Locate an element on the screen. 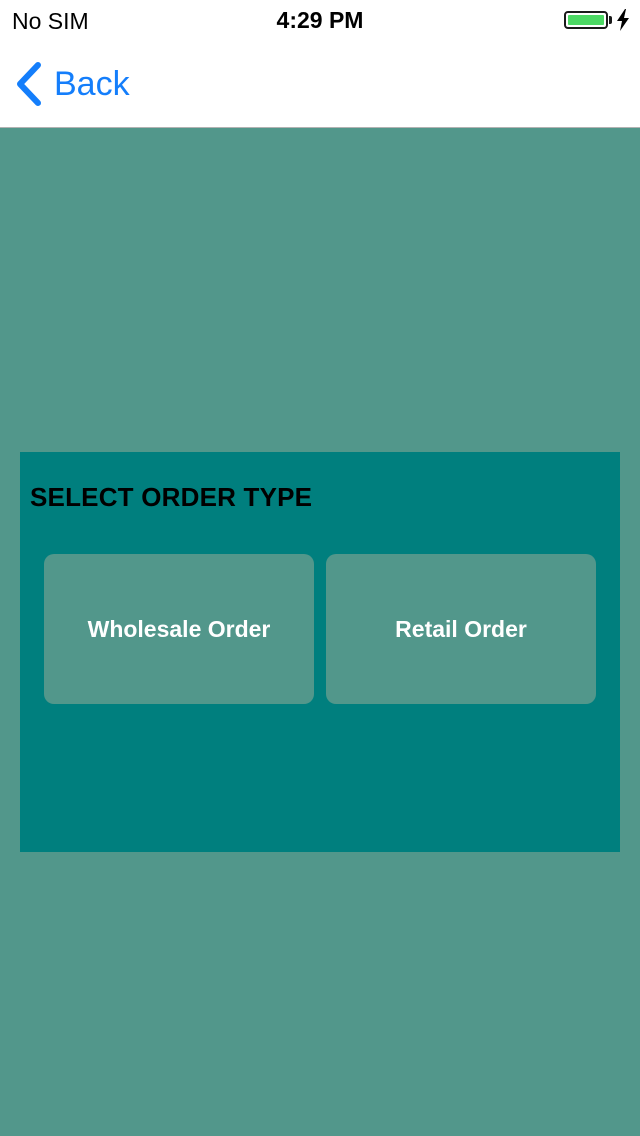 The height and width of the screenshot is (1136, 640). status-time: 4:29 PM is located at coordinates (320, 20).